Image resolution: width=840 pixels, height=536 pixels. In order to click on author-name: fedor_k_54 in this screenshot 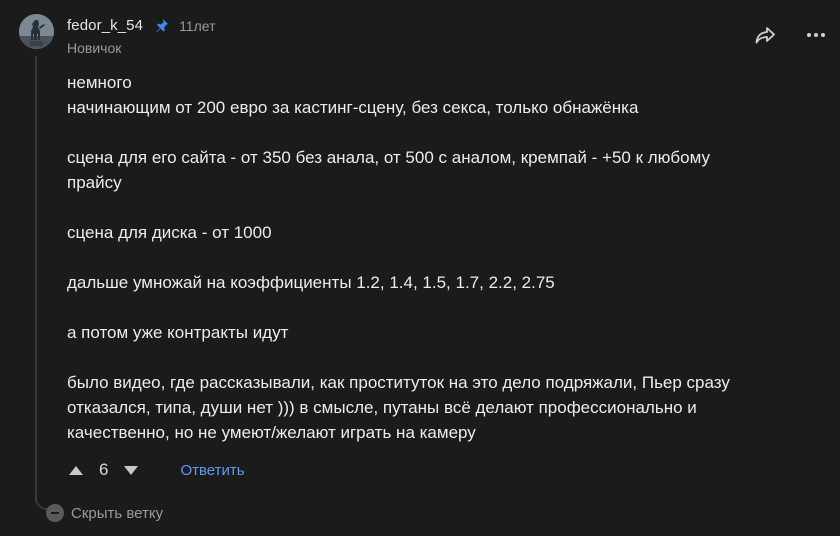, I will do `click(105, 25)`.